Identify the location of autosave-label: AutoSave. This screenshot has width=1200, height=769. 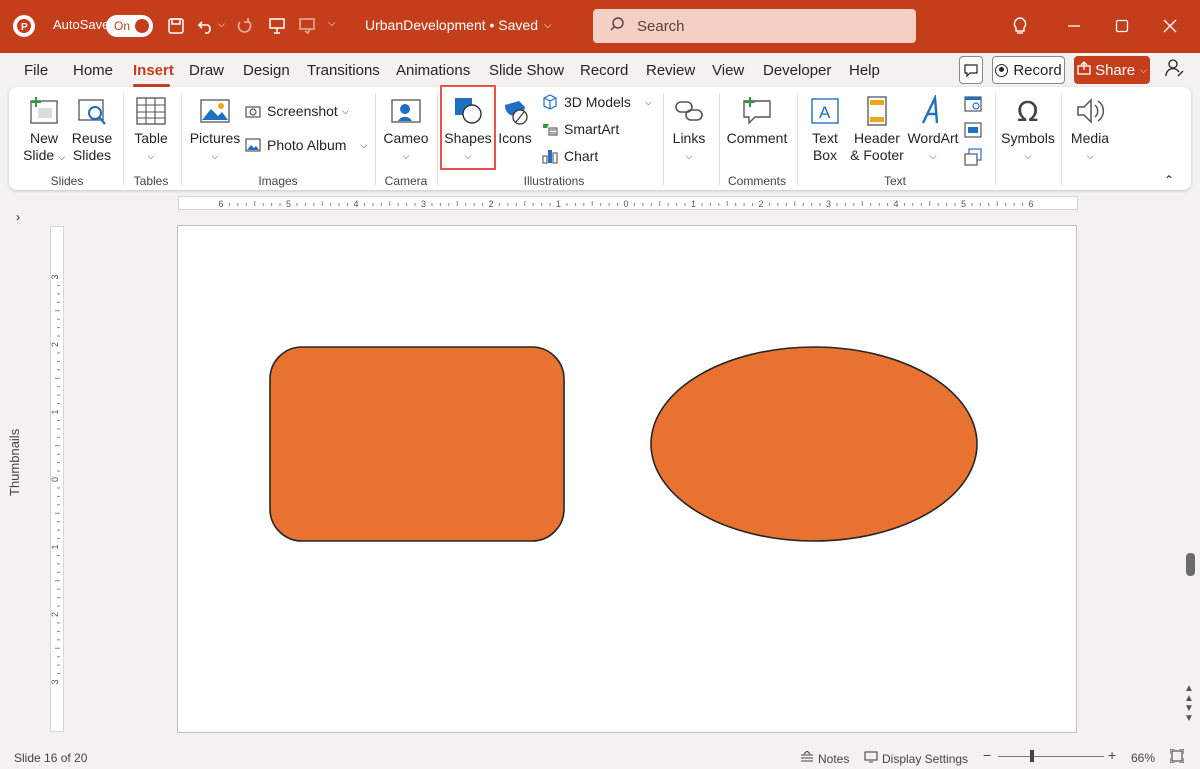
(81, 24).